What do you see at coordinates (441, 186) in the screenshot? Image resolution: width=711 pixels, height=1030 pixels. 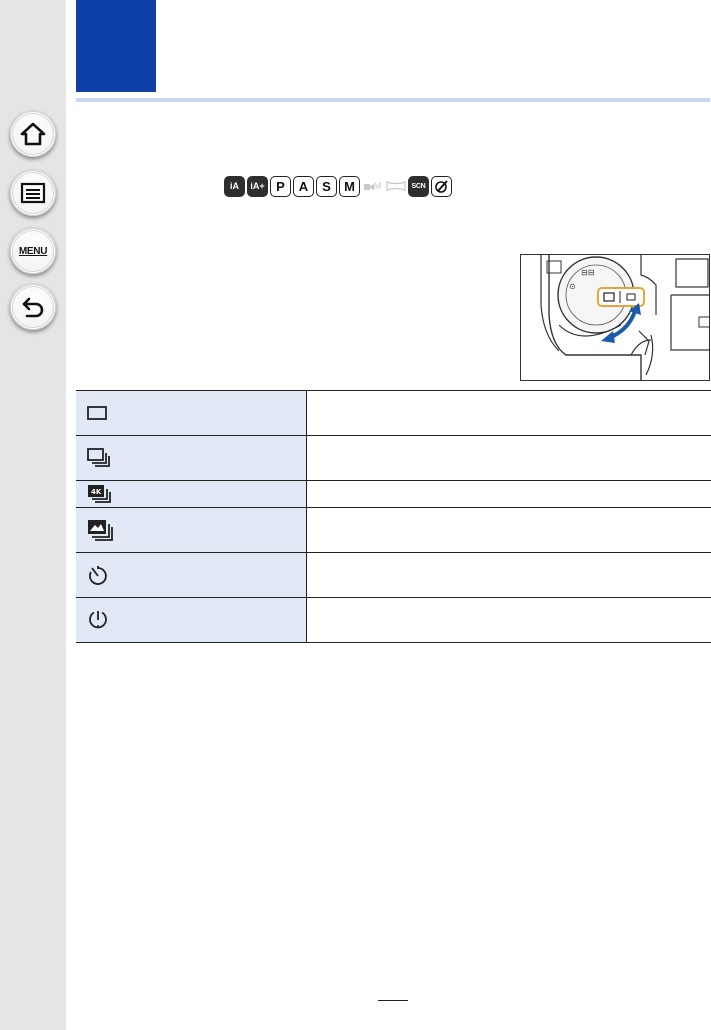 I see `creative-control-icon` at bounding box center [441, 186].